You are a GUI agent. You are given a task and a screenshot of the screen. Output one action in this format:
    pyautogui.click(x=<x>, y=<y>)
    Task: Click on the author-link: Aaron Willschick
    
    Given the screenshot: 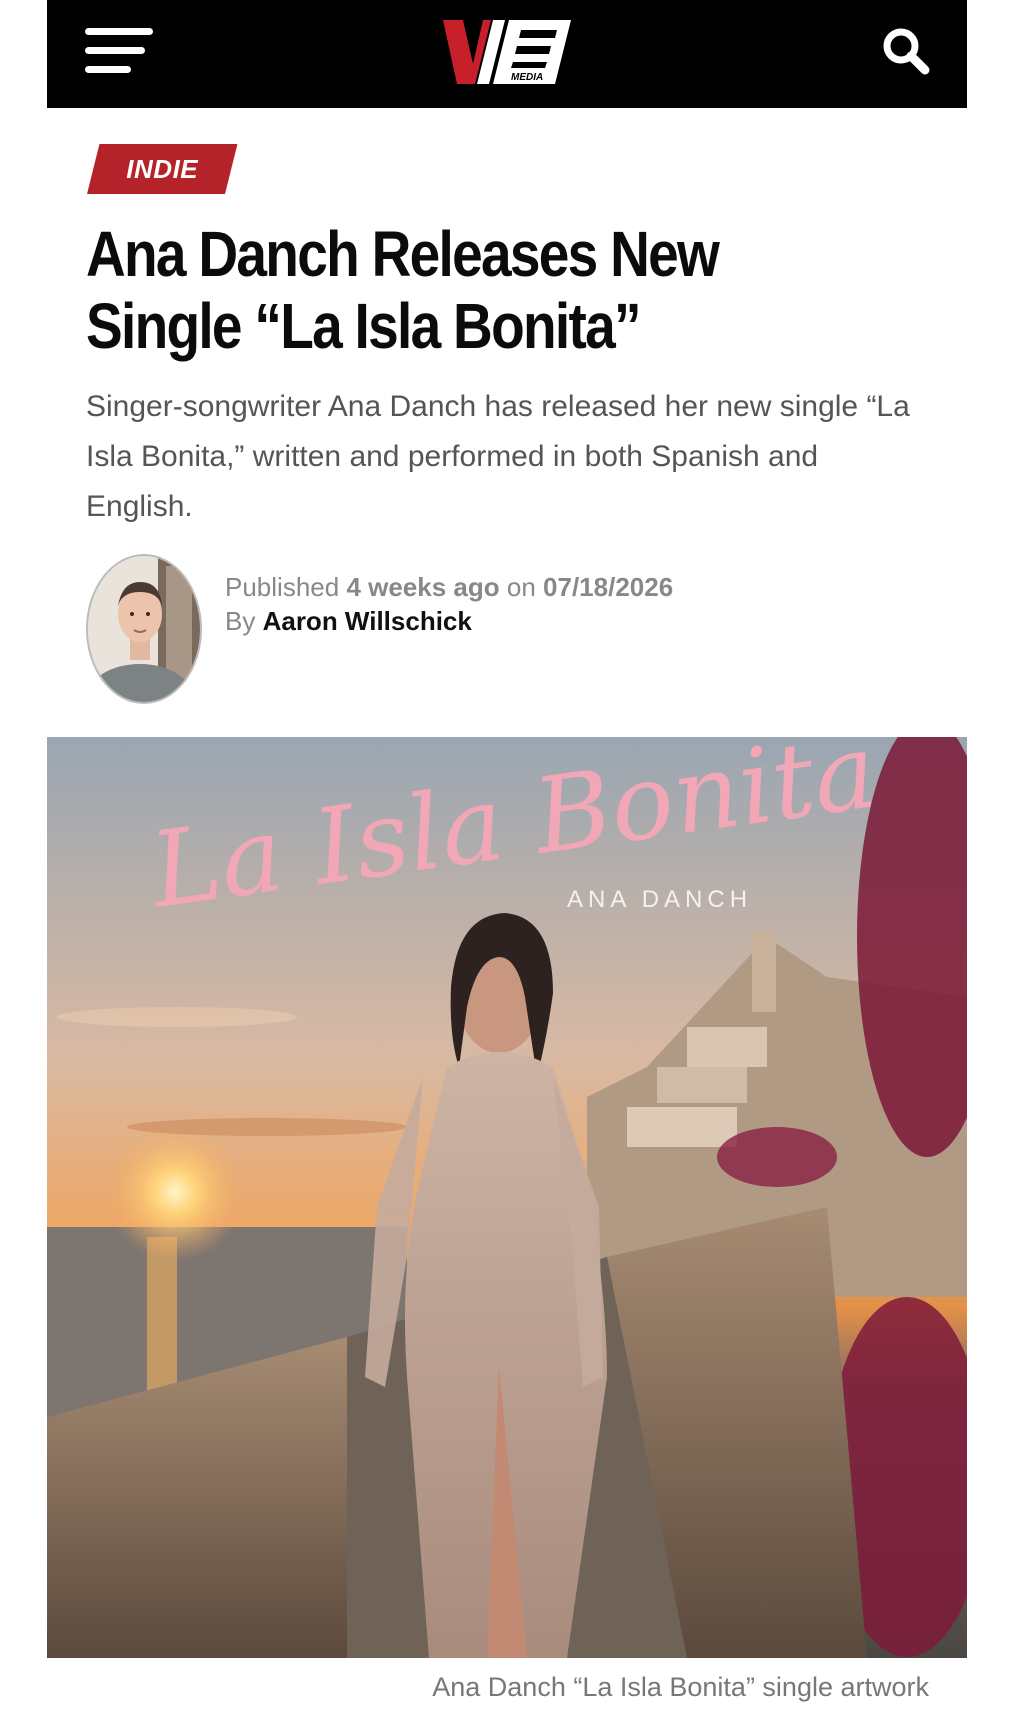 What is the action you would take?
    pyautogui.click(x=367, y=621)
    